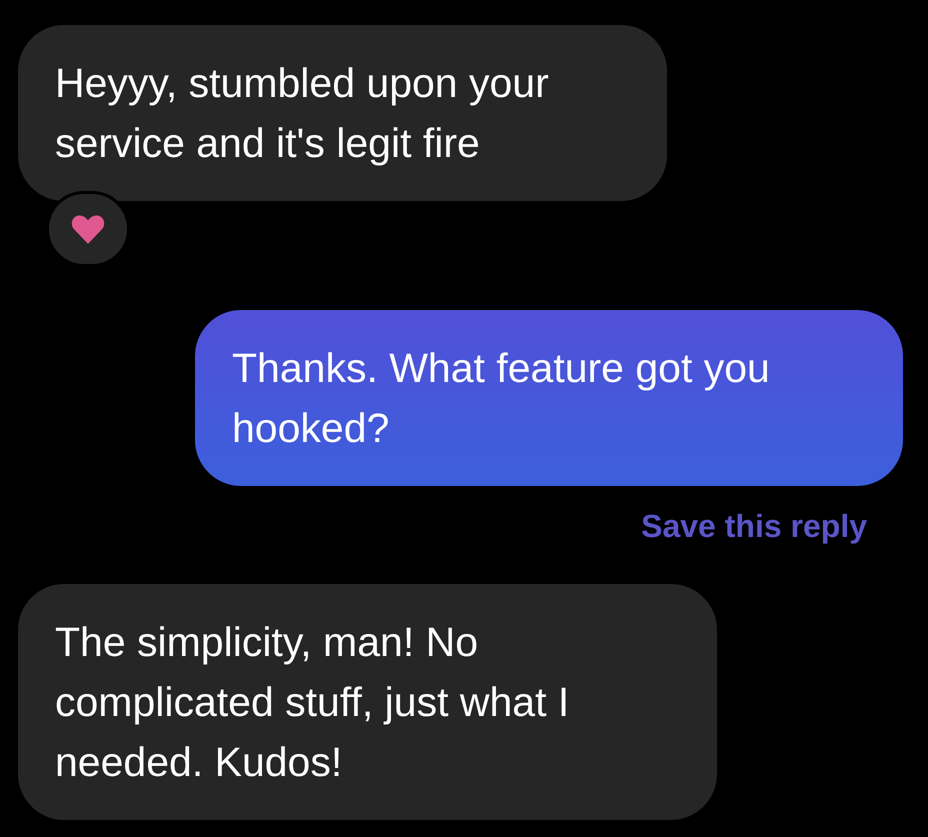  I want to click on save-reply-link: Save this reply, so click(754, 526).